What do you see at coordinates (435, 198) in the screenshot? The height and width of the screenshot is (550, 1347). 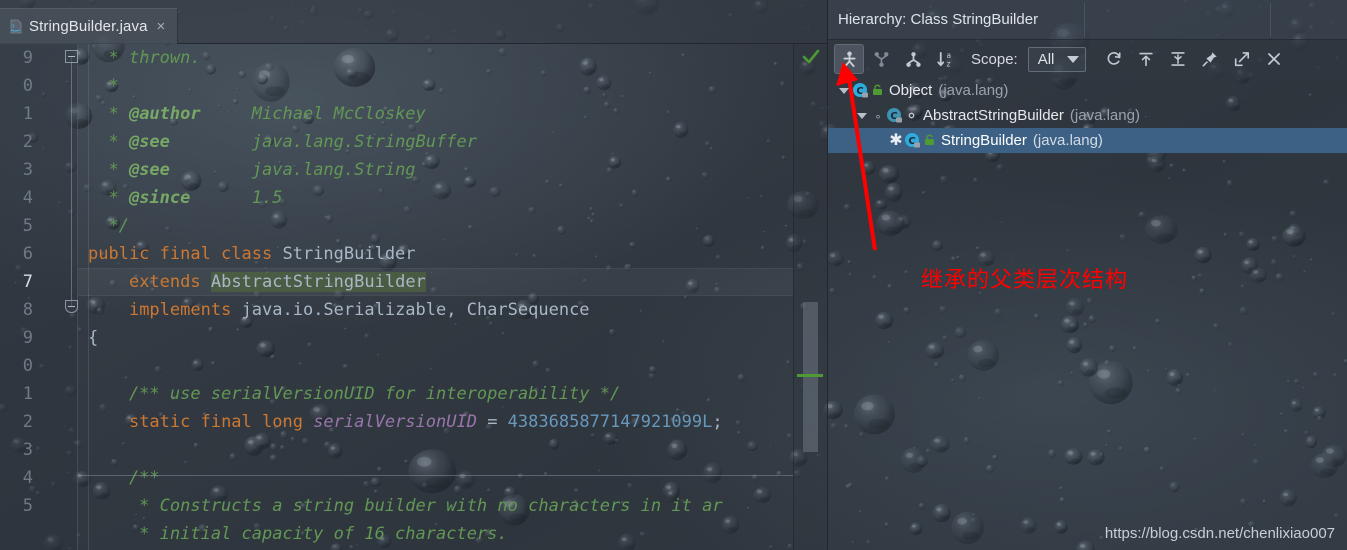 I see `code-line: * @since 1.5` at bounding box center [435, 198].